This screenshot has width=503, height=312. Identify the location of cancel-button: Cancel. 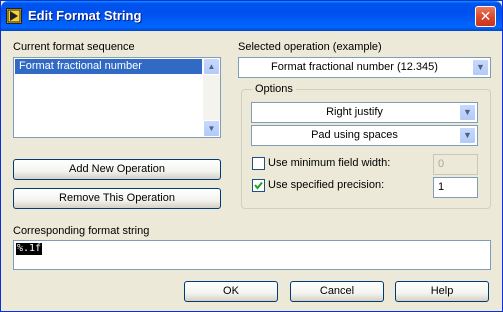
(337, 291).